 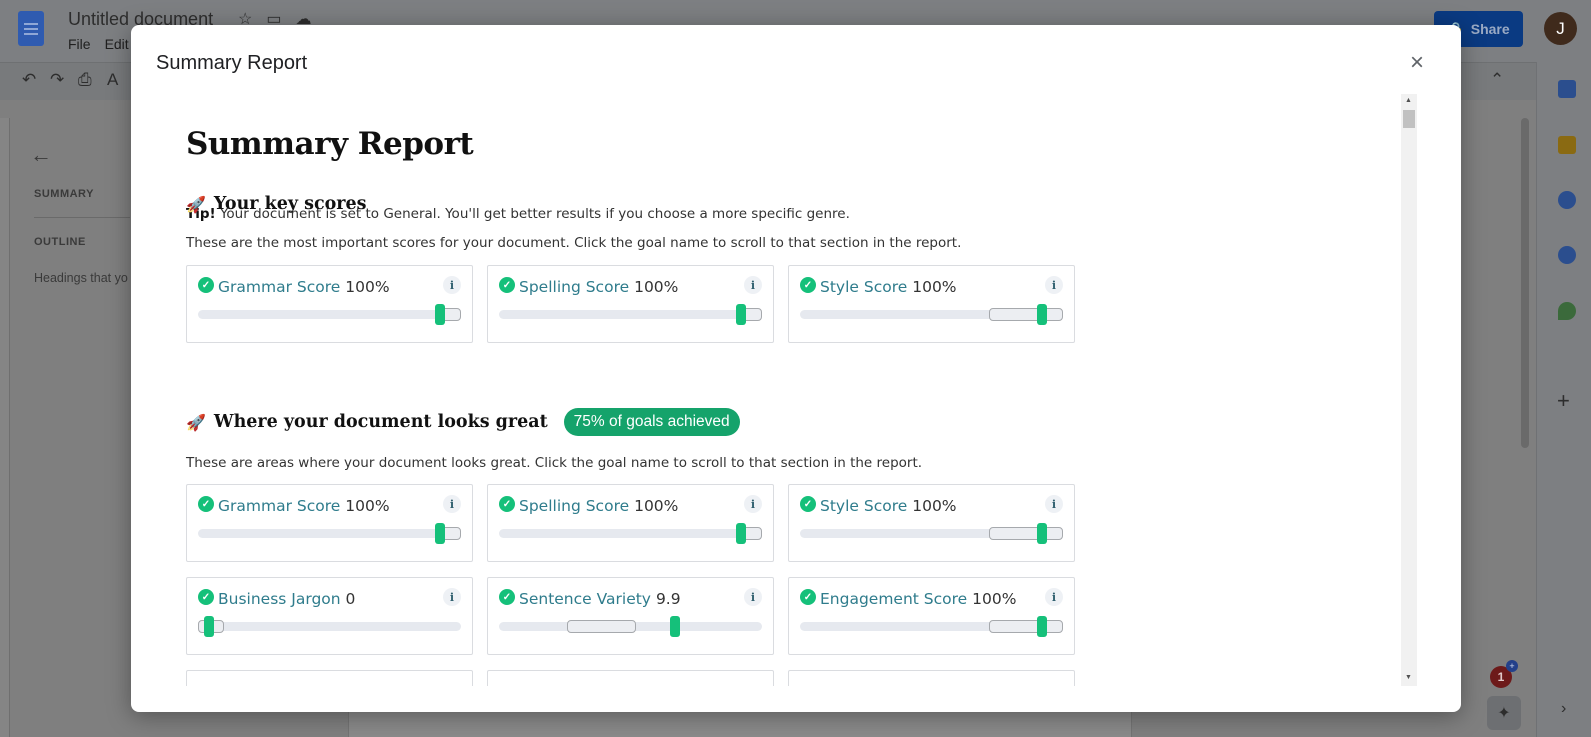 I want to click on undo-icon: ↶, so click(x=29, y=80).